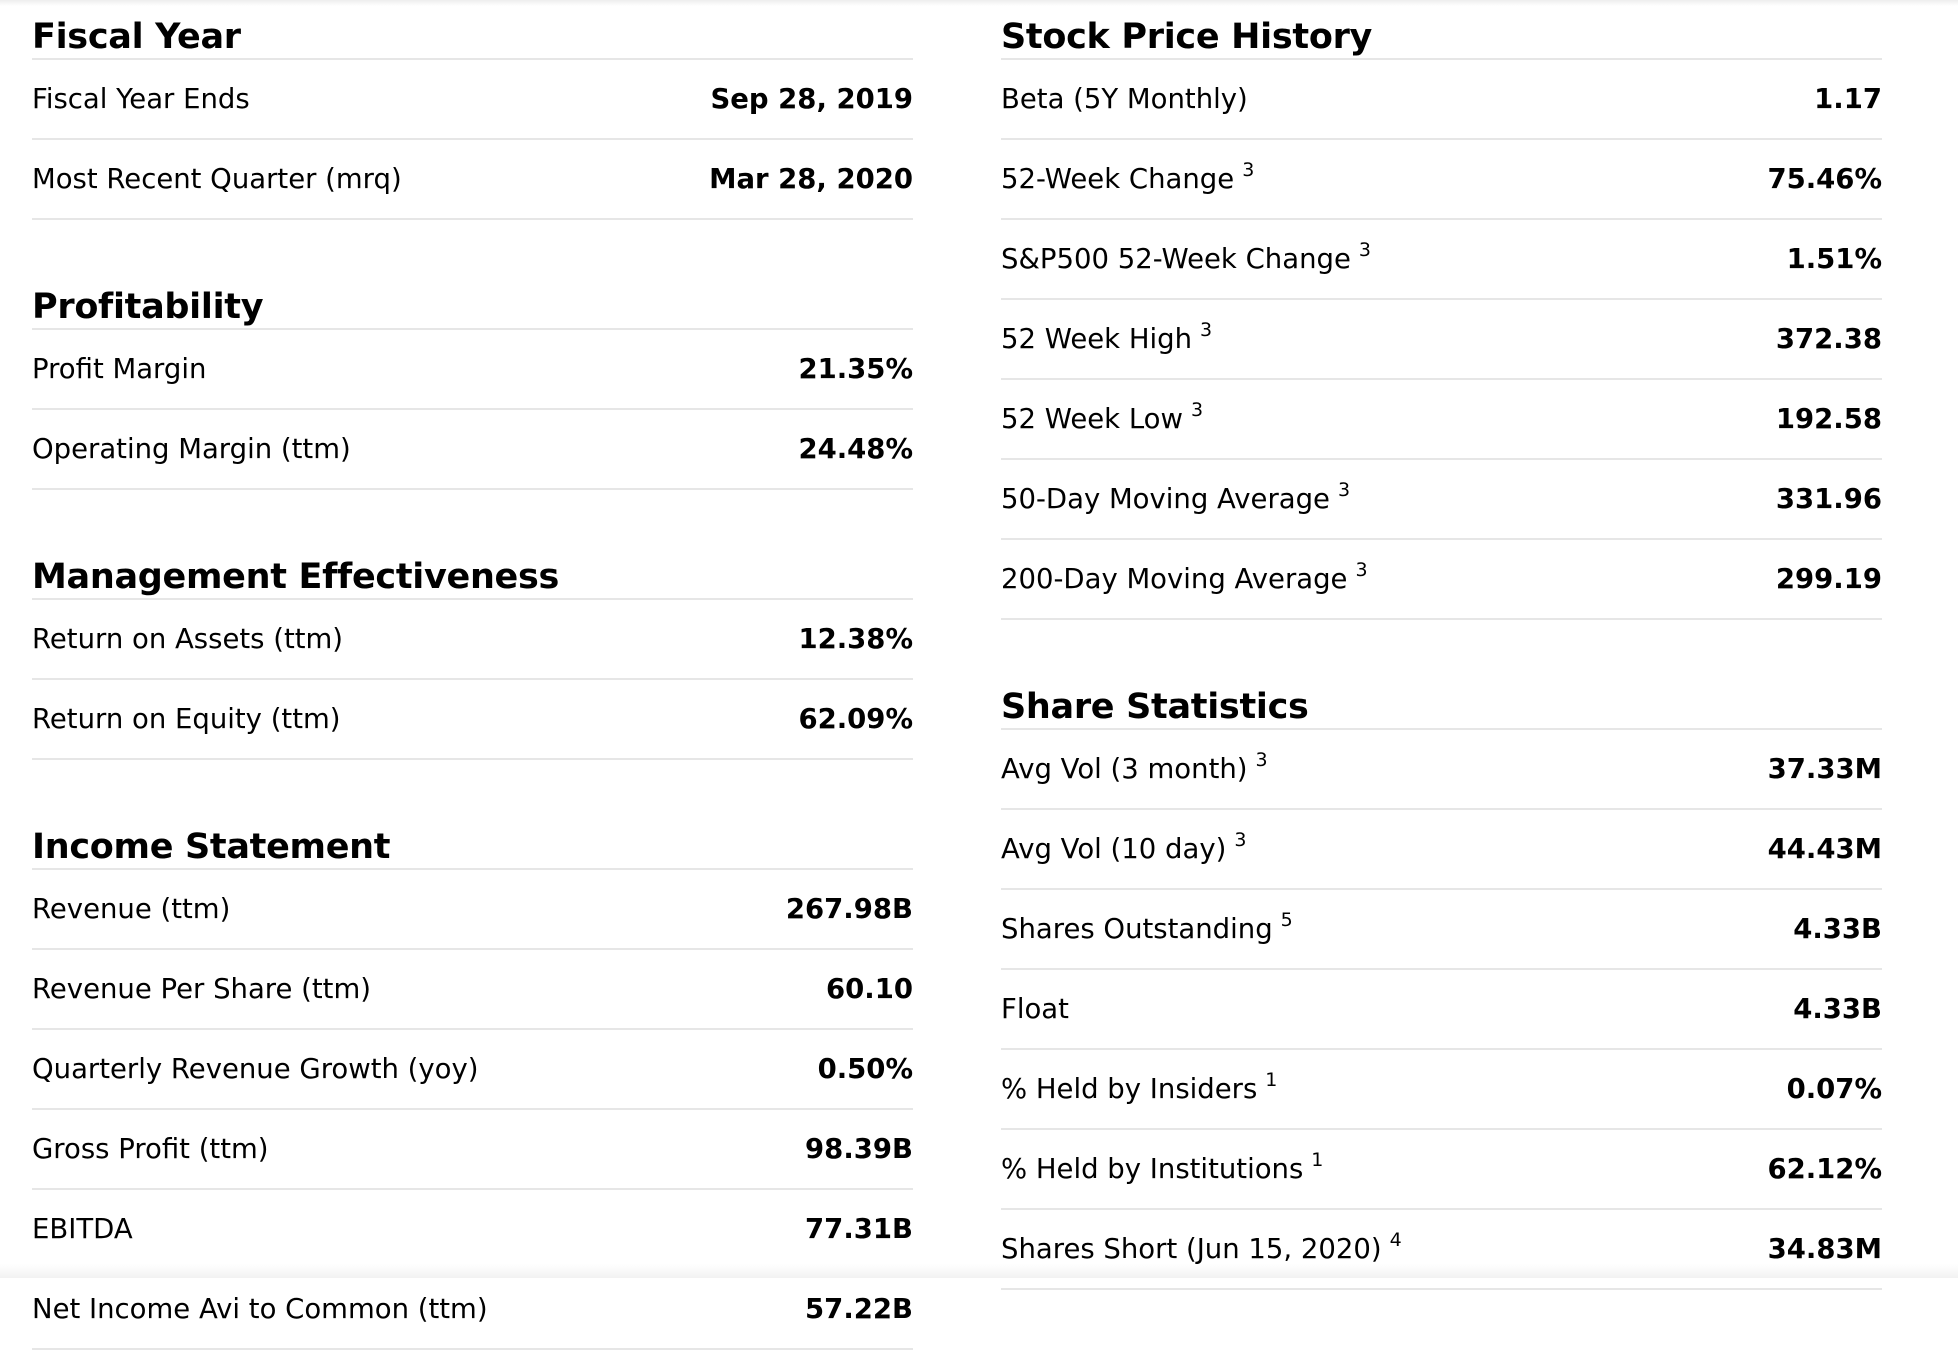 The width and height of the screenshot is (1958, 1350). I want to click on table-row: 52-Week Change 3 75.46%, so click(1441, 180).